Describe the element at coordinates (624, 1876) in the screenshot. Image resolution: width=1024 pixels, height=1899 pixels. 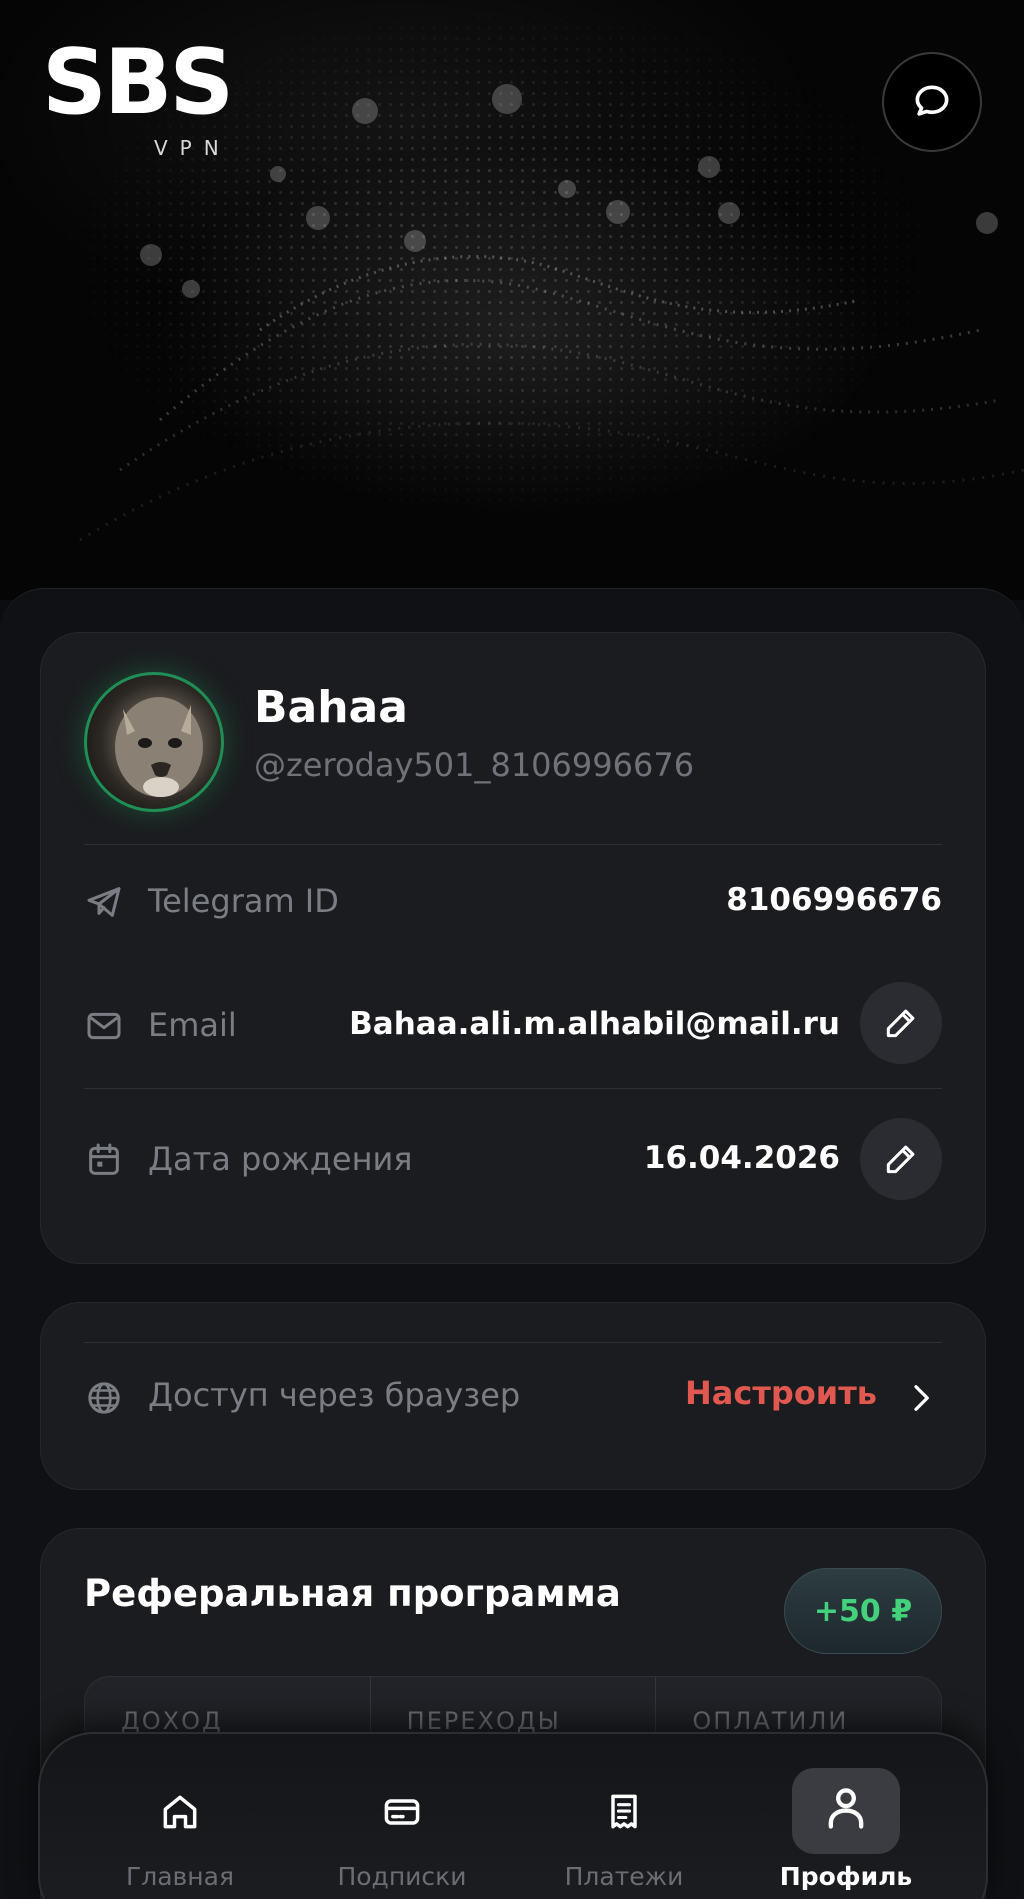
I see `nav-label: Платежи` at that location.